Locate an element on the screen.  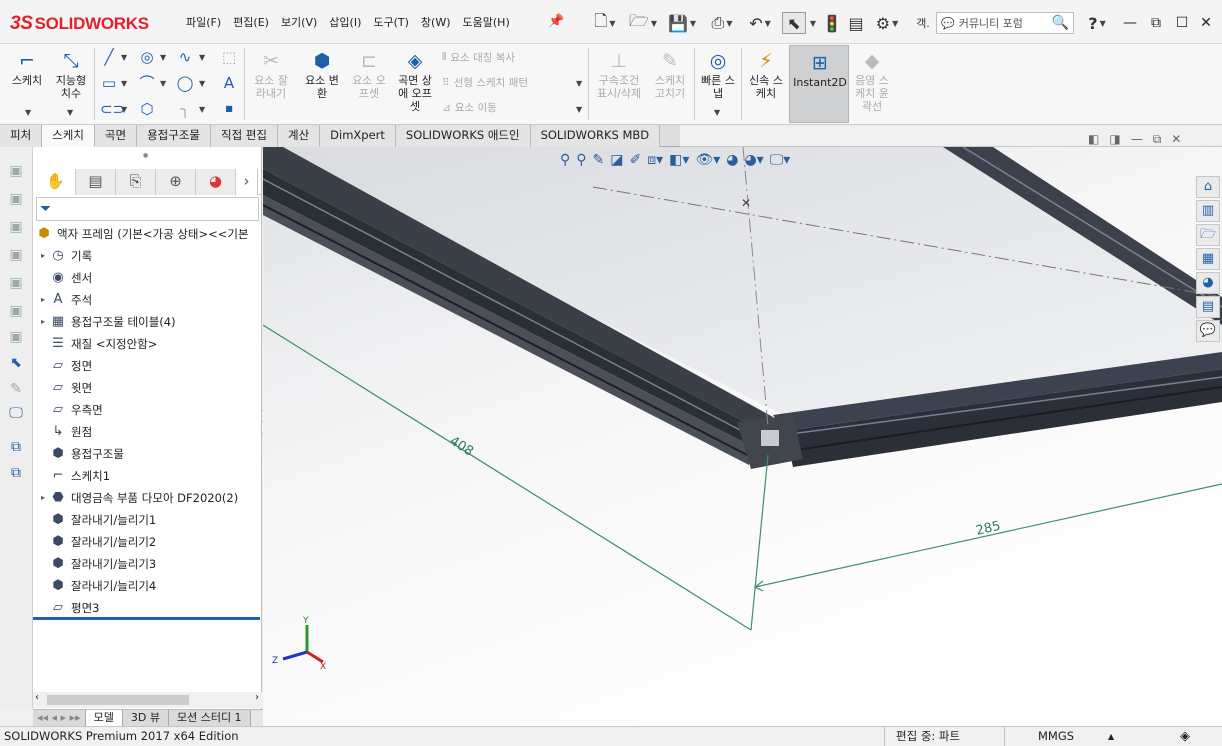
tabs-more-icon: › is located at coordinates (247, 182).